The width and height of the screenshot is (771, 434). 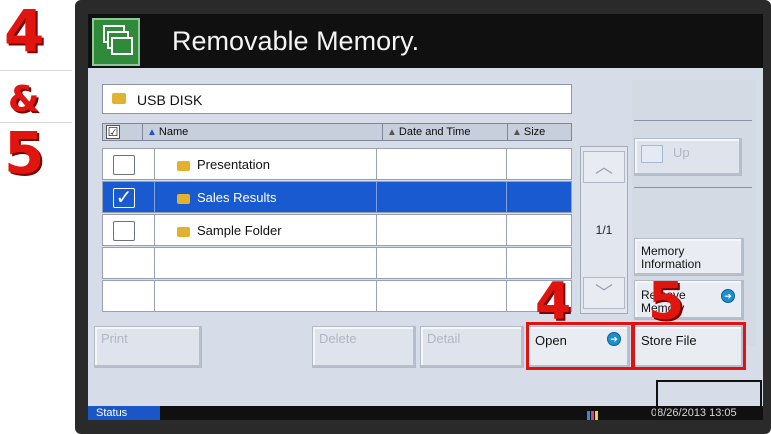 I want to click on status-button: Status, so click(x=124, y=413).